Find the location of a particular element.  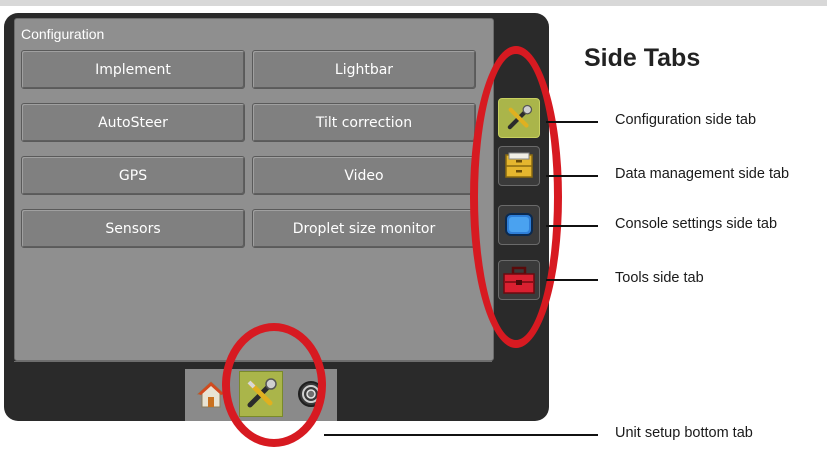

callout-line-unit-setup is located at coordinates (461, 435).